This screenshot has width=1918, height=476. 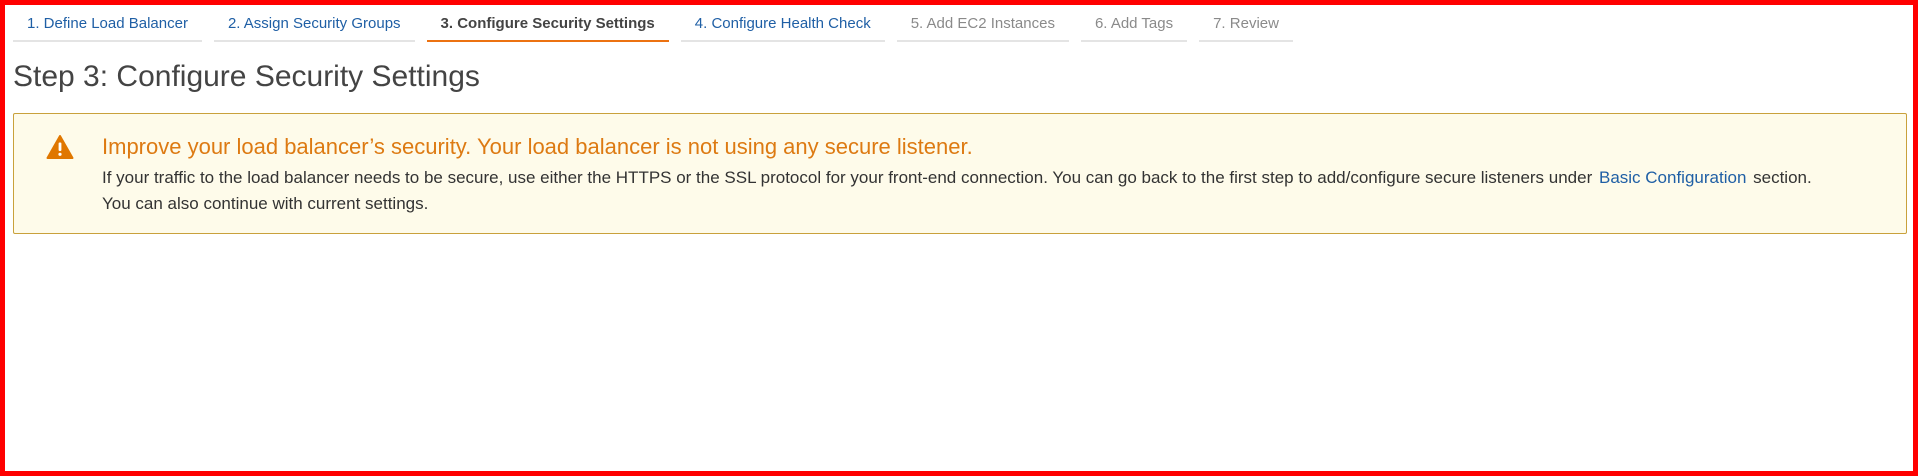 I want to click on alert-text-after-link: section., so click(x=1780, y=177).